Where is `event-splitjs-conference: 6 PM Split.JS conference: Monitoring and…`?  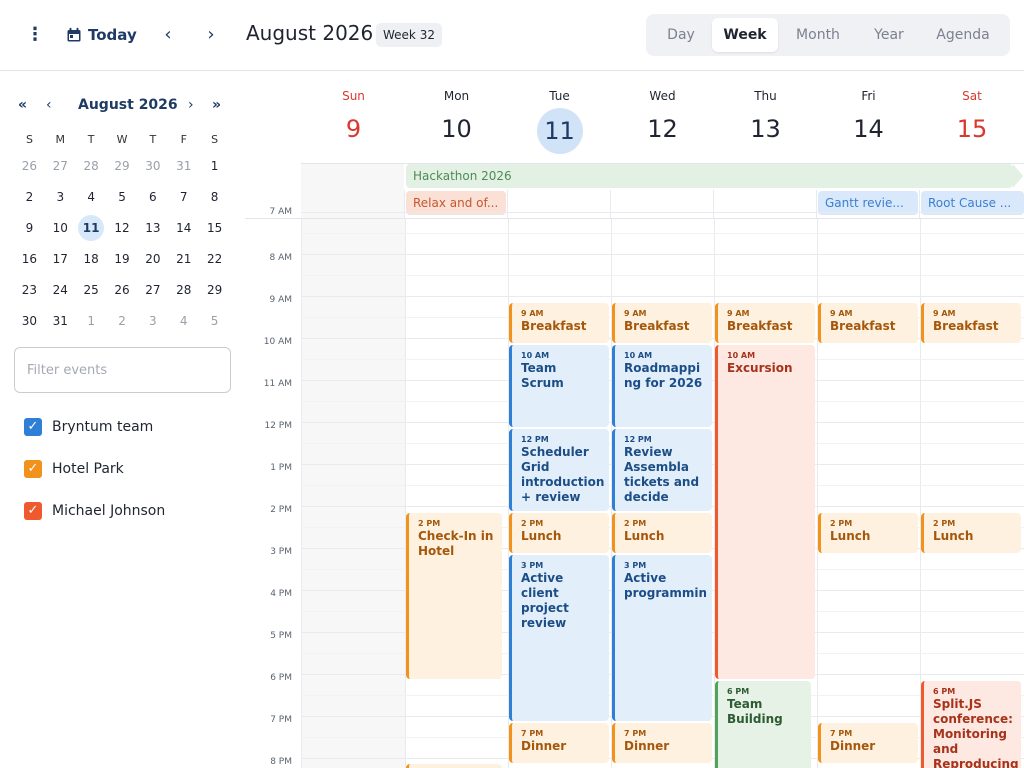
event-splitjs-conference: 6 PM Split.JS conference: Monitoring and… is located at coordinates (971, 724).